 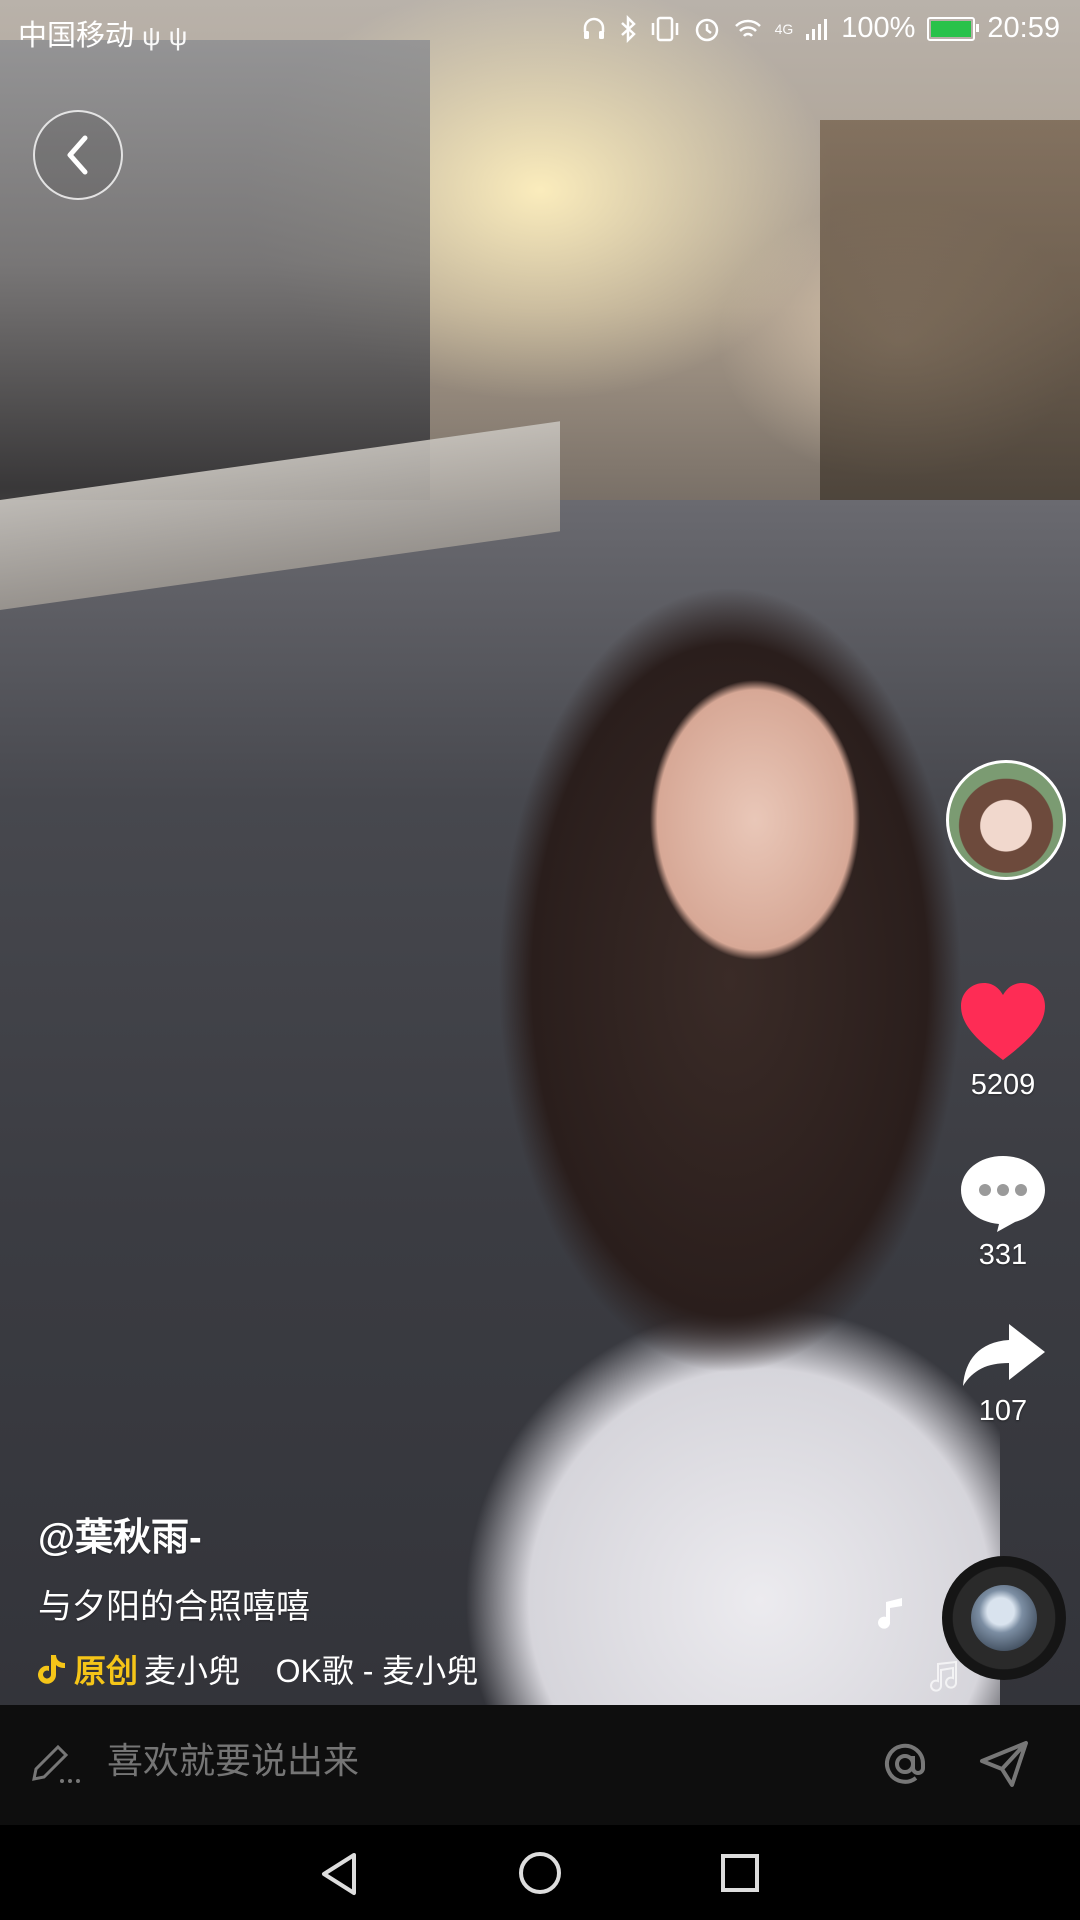 What do you see at coordinates (1003, 1021) in the screenshot?
I see `heart-icon` at bounding box center [1003, 1021].